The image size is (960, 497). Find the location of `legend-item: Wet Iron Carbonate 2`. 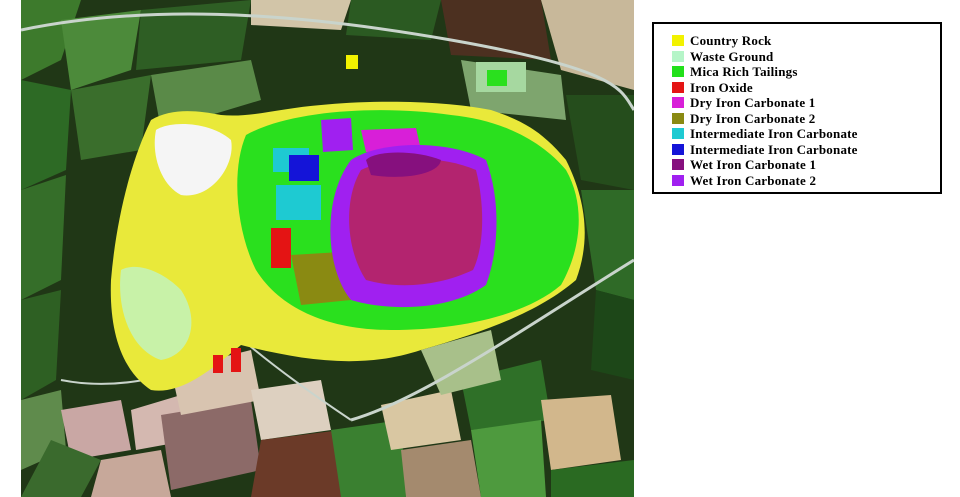

legend-item: Wet Iron Carbonate 2 is located at coordinates (806, 181).